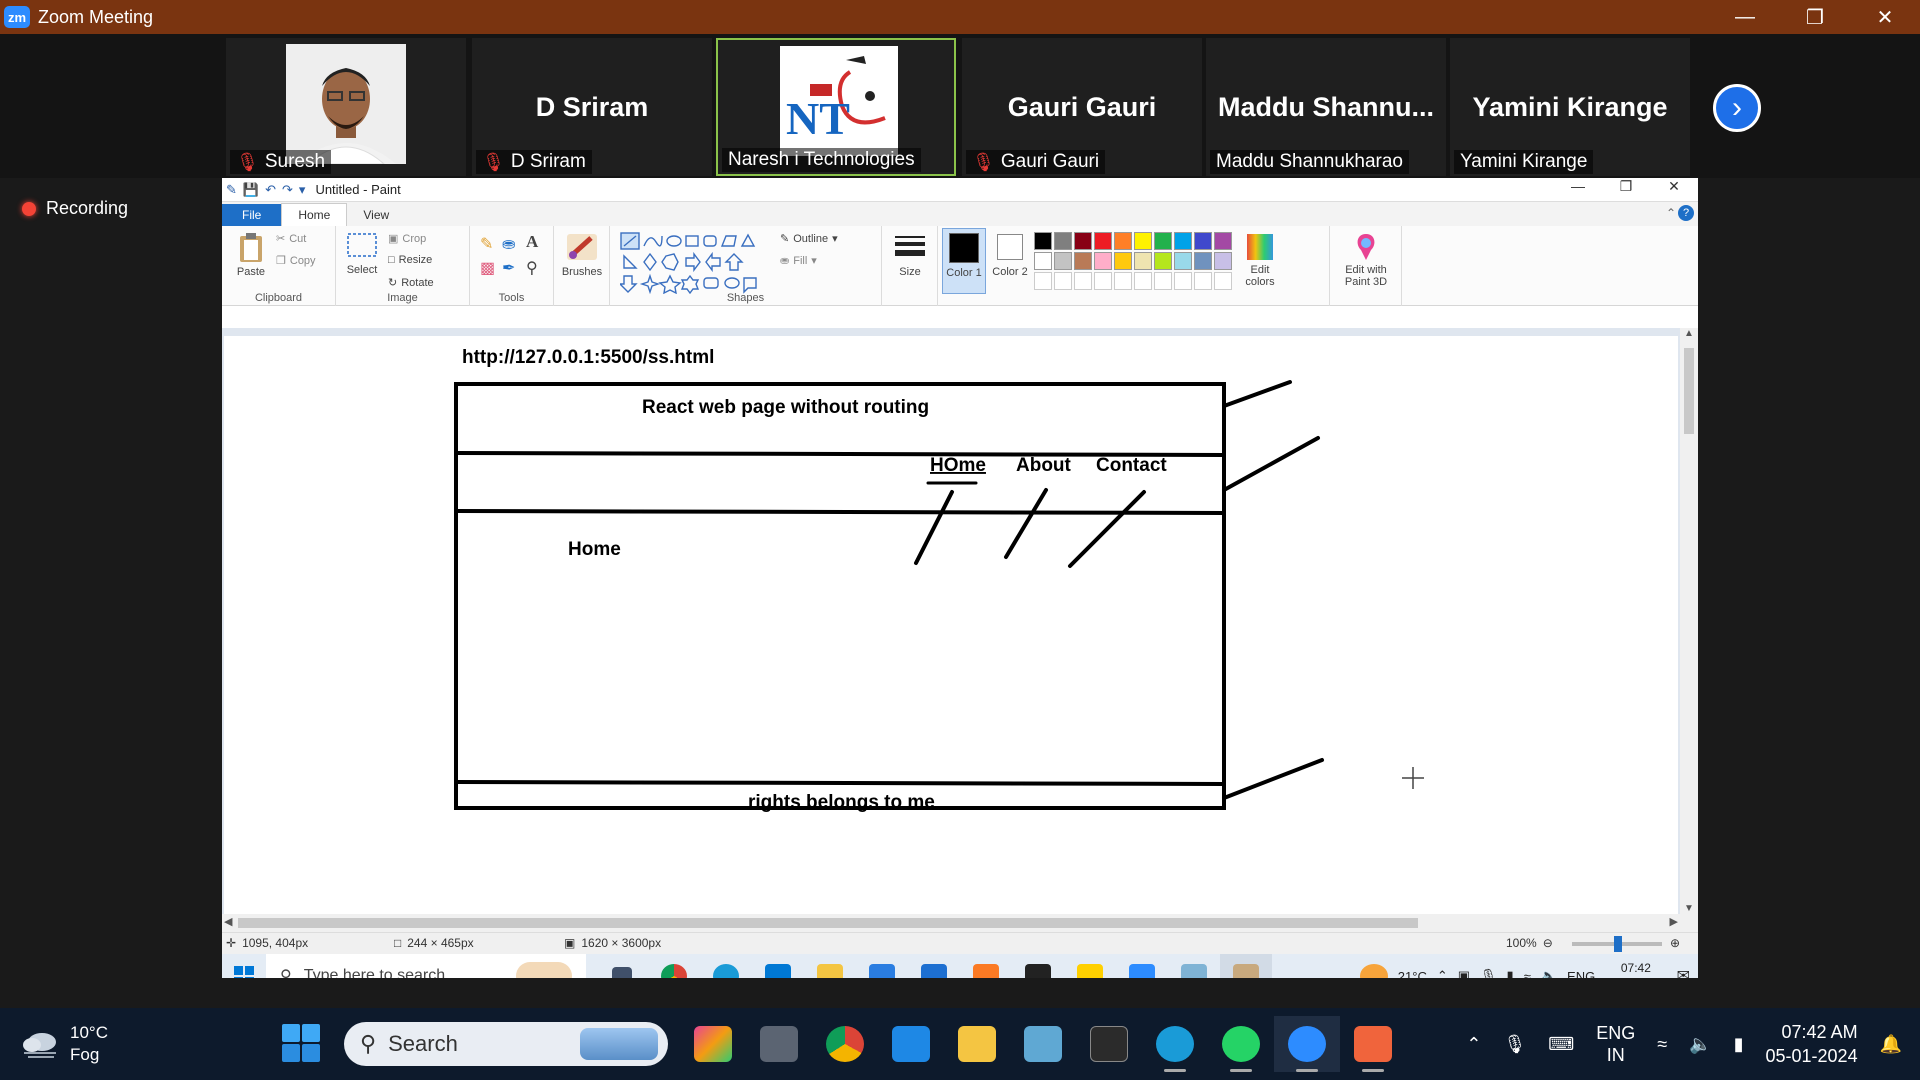  I want to click on size-button: Size, so click(910, 255).